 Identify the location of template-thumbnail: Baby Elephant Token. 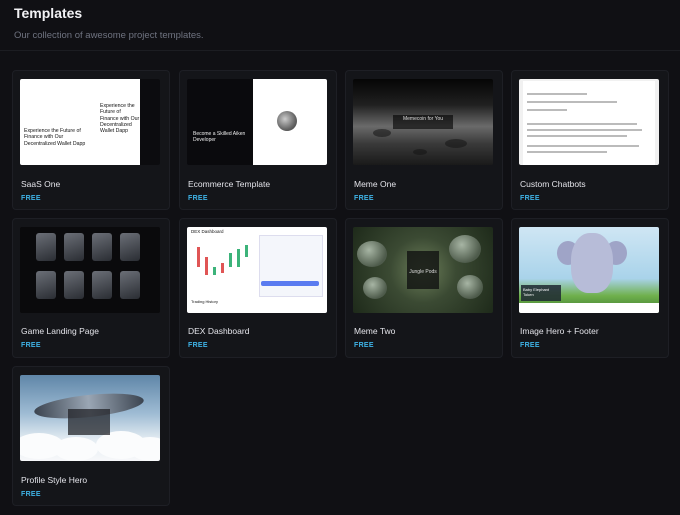
(589, 270).